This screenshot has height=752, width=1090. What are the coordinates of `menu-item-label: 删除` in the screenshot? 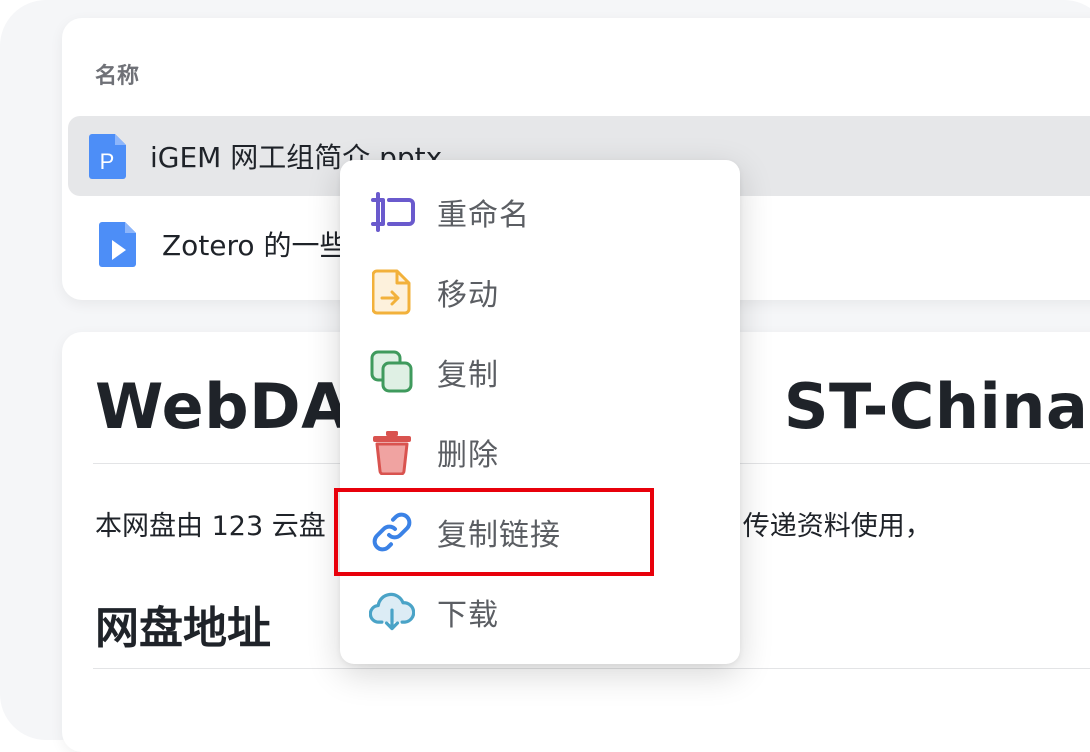 It's located at (468, 455).